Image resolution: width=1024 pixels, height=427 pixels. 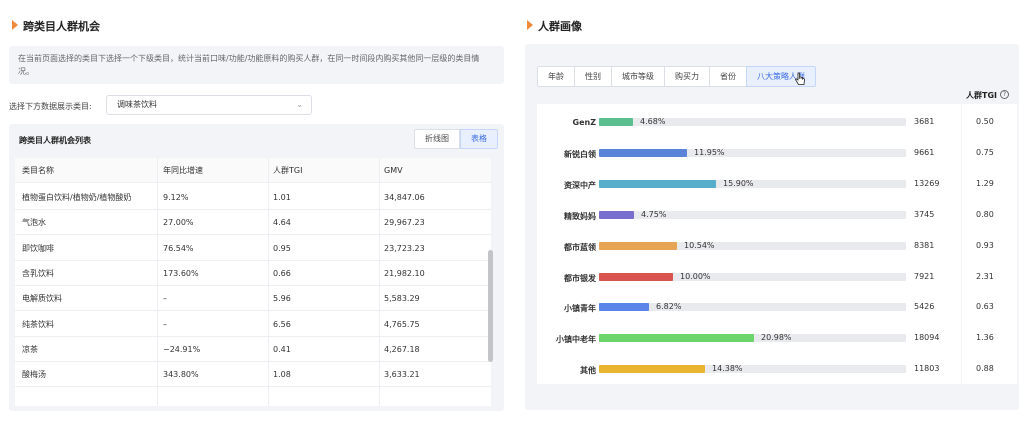 What do you see at coordinates (137, 104) in the screenshot?
I see `category-select-value: 调味茶饮料` at bounding box center [137, 104].